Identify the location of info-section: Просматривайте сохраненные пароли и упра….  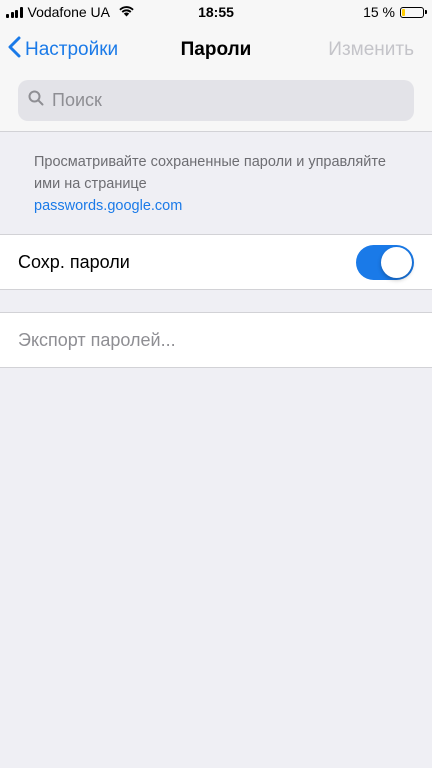
(216, 183).